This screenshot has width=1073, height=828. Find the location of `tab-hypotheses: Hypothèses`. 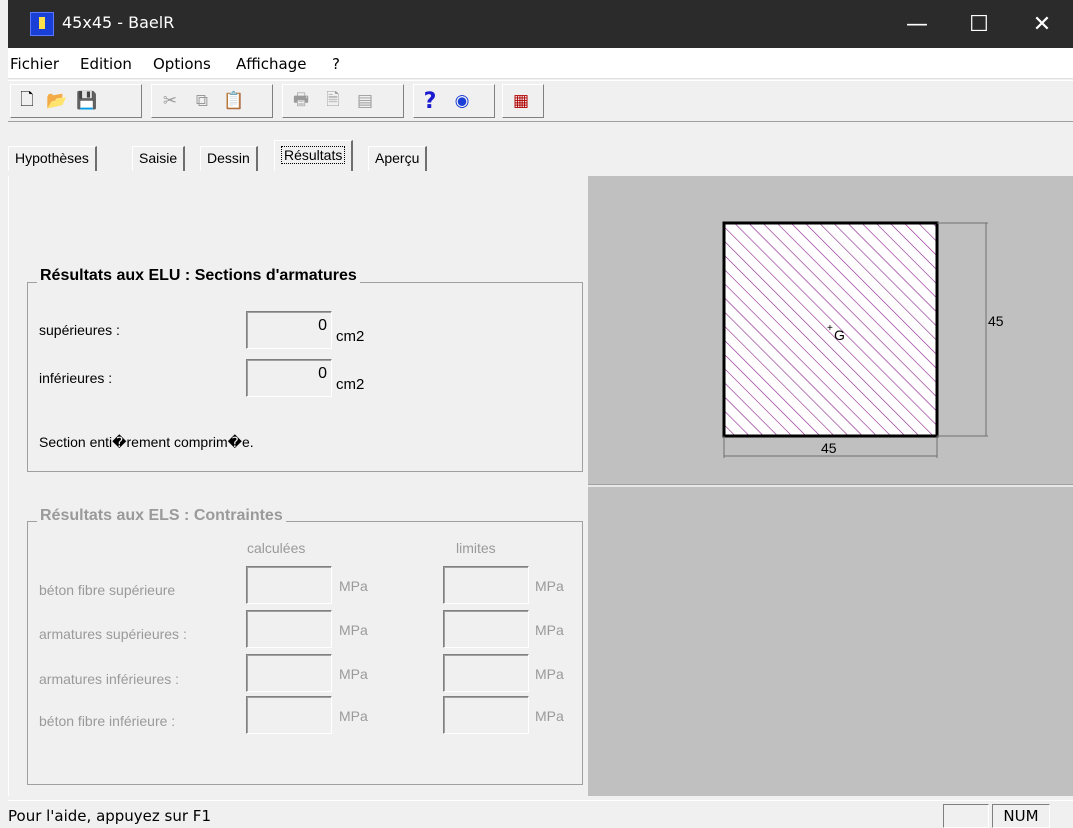

tab-hypotheses: Hypothèses is located at coordinates (52, 158).